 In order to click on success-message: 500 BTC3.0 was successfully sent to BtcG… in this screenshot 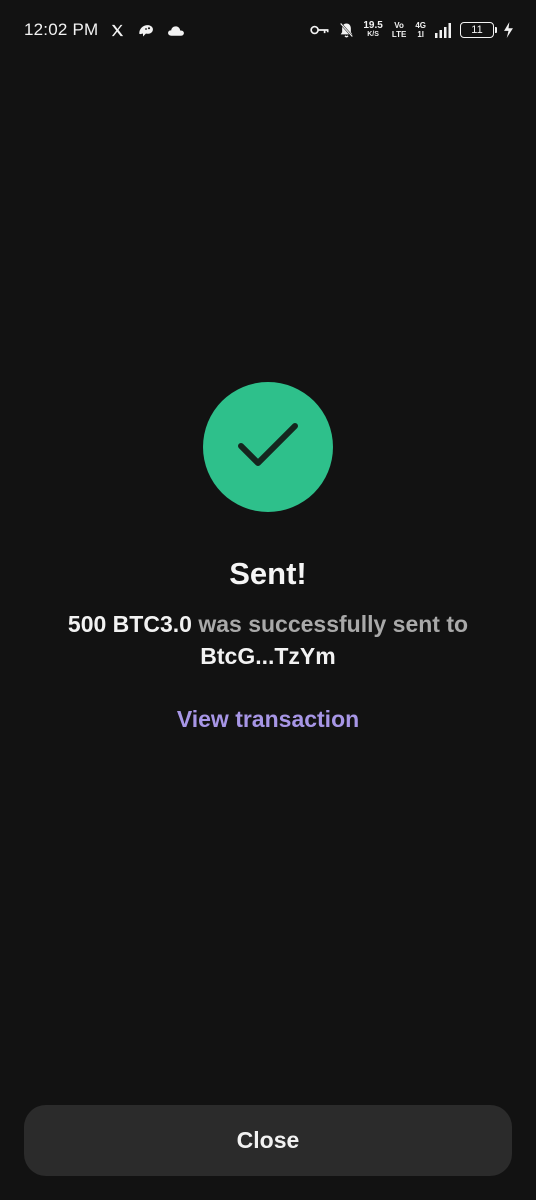, I will do `click(268, 640)`.